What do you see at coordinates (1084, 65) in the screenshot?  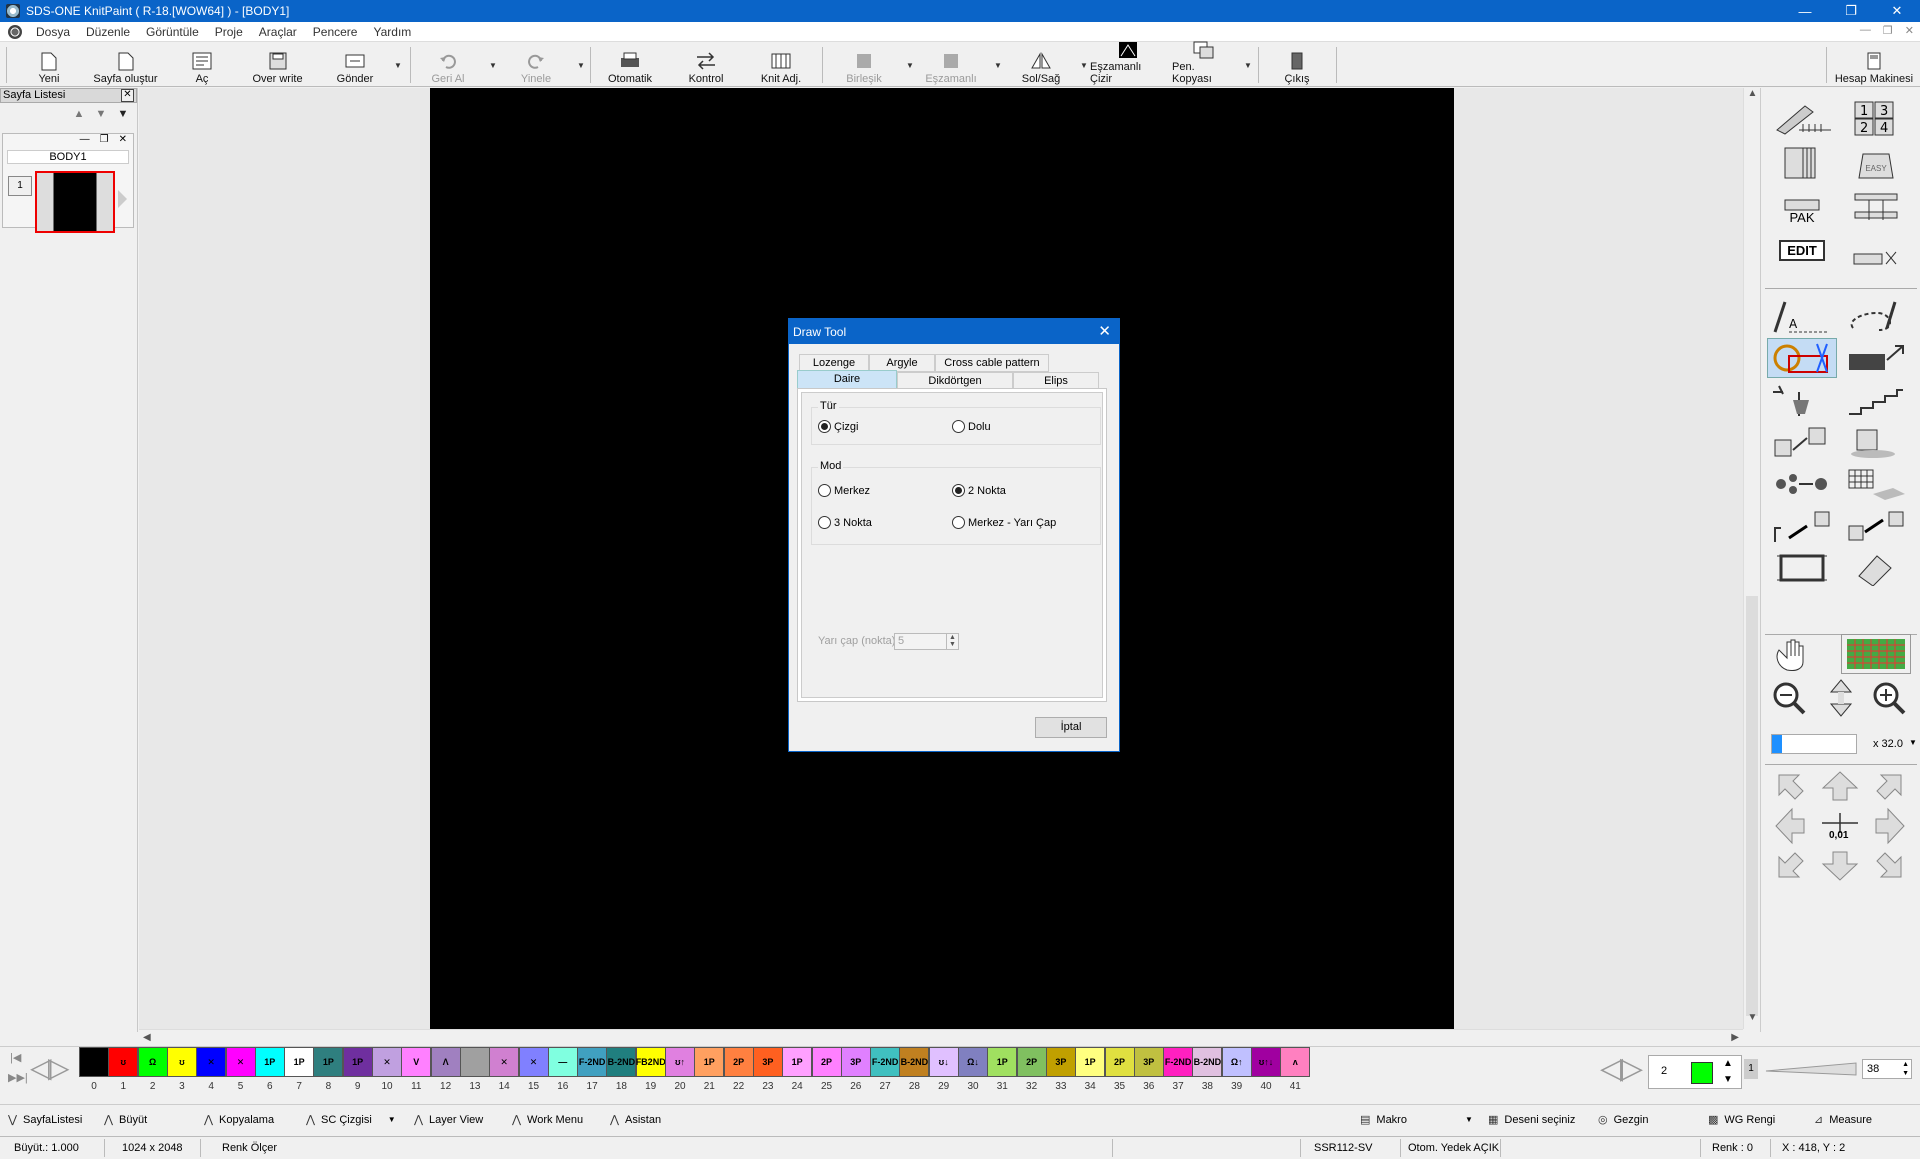 I see `solsag-dropdown-icon: ▼` at bounding box center [1084, 65].